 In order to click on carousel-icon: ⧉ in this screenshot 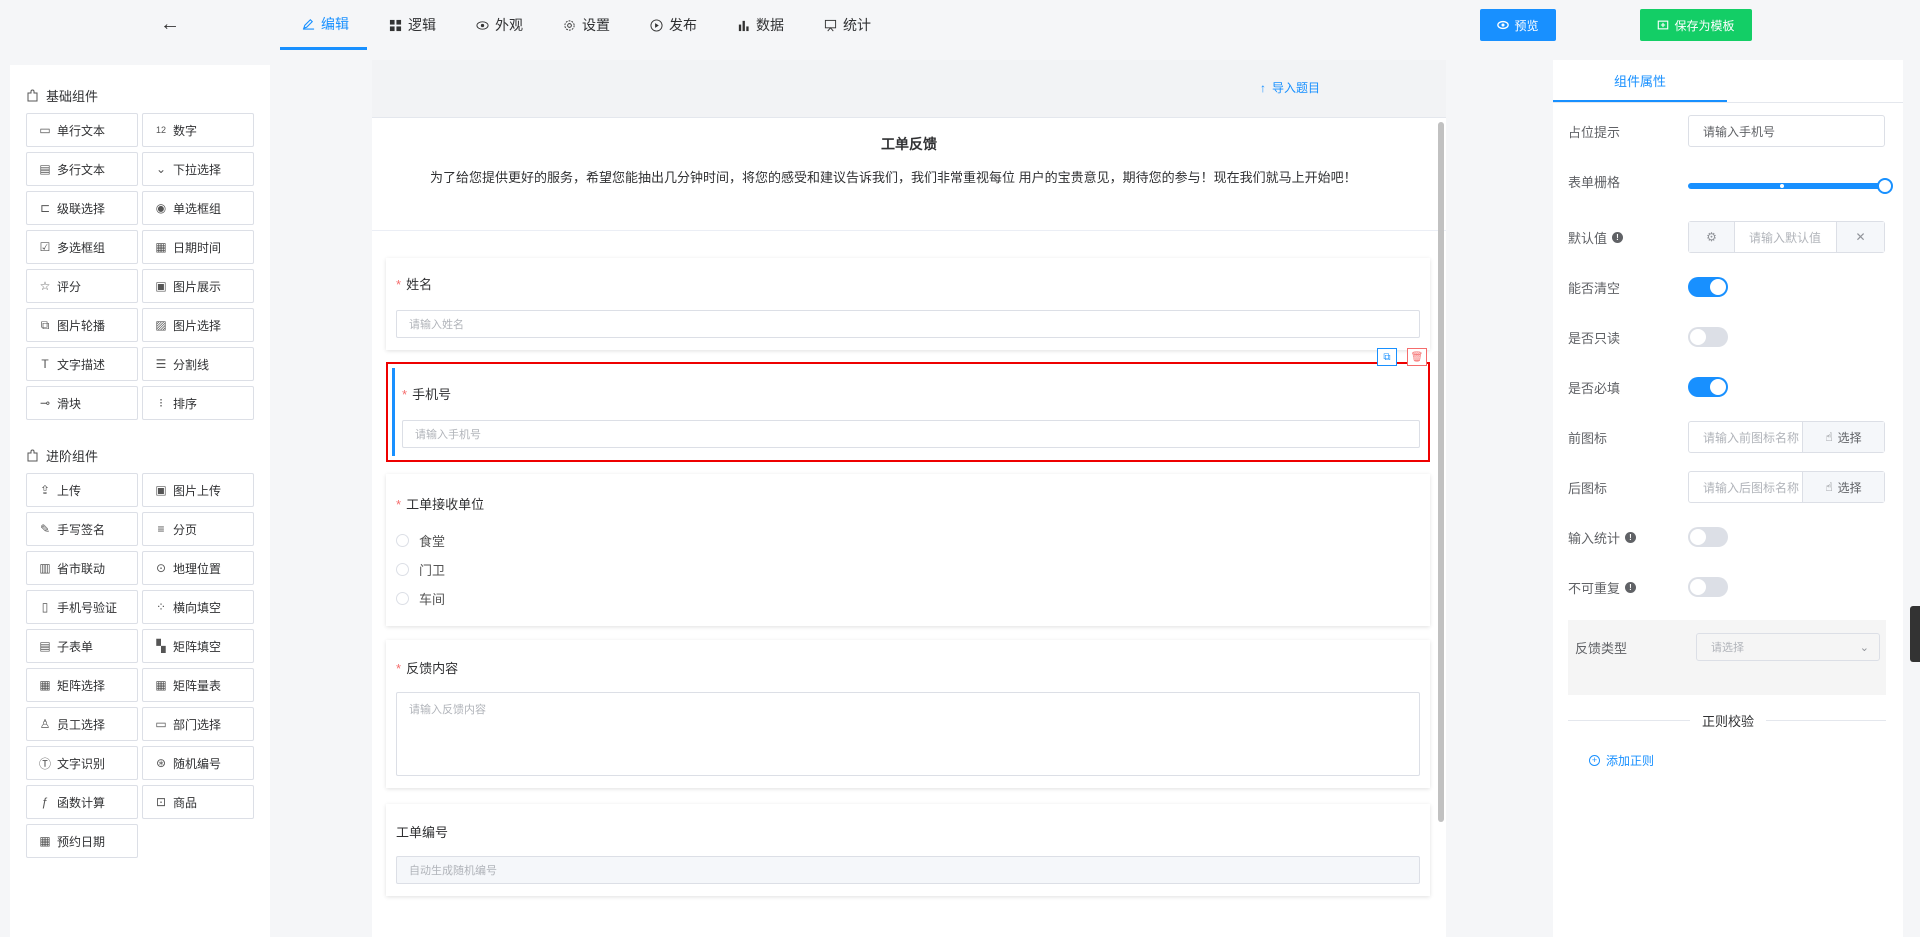, I will do `click(45, 324)`.